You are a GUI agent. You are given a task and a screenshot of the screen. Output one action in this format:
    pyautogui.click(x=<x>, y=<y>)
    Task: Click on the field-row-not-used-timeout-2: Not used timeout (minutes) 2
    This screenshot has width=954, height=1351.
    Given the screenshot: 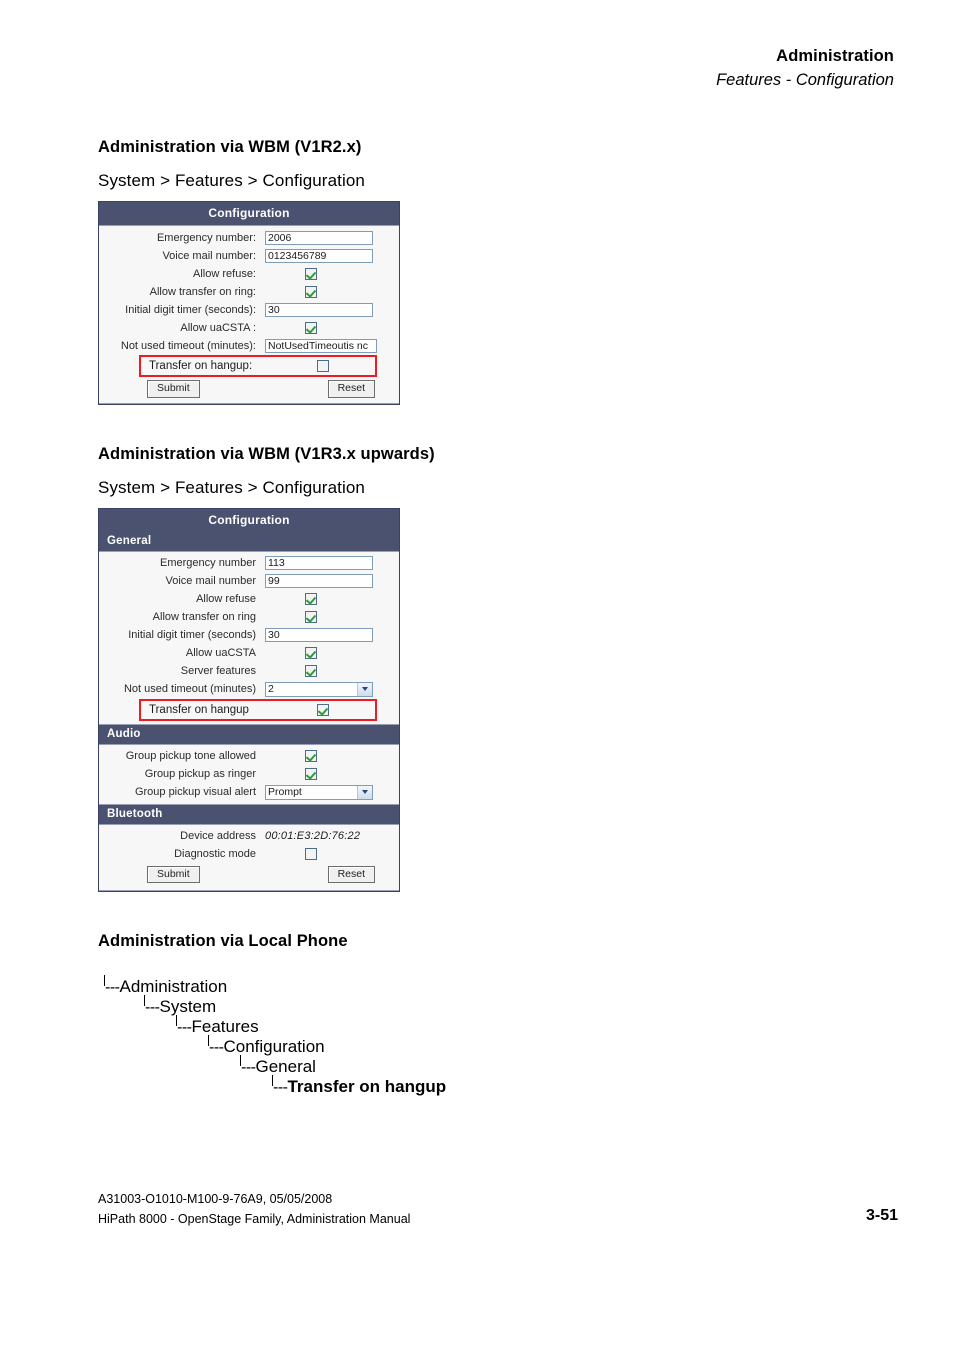 What is the action you would take?
    pyautogui.click(x=249, y=689)
    